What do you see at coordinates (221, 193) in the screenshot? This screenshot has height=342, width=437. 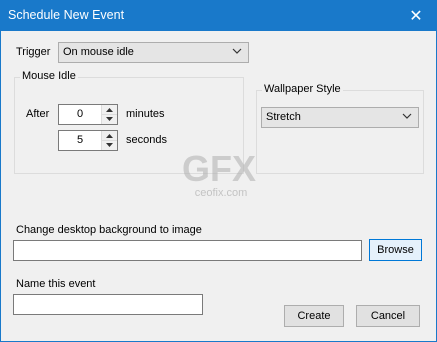 I see `watermark-site-text: ceofix.com` at bounding box center [221, 193].